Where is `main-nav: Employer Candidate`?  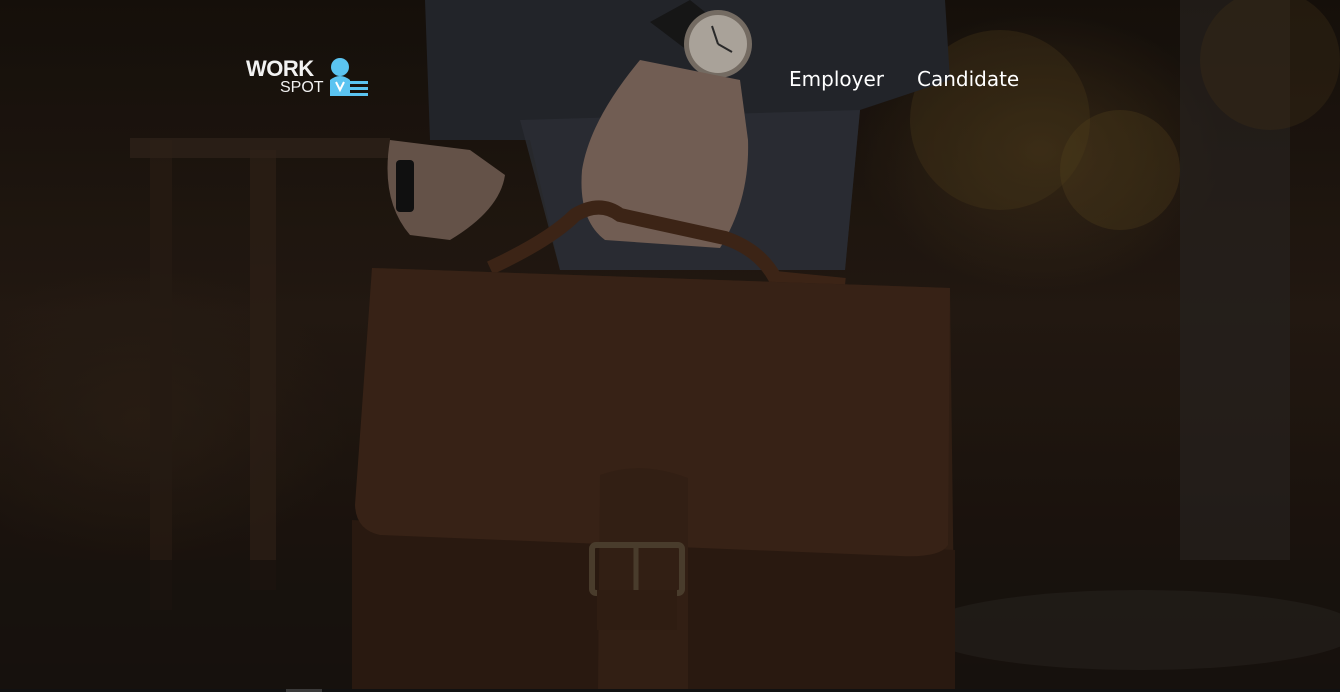
main-nav: Employer Candidate is located at coordinates (904, 79).